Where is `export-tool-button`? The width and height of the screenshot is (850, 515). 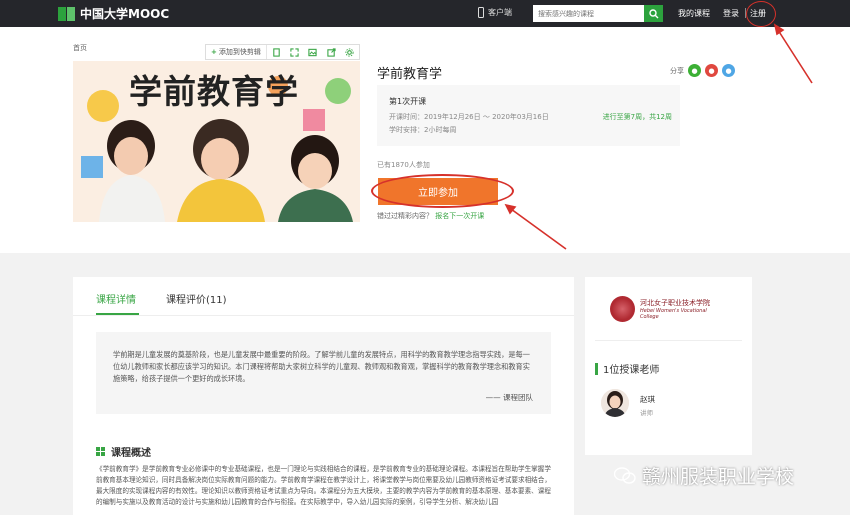
export-tool-button is located at coordinates (331, 52).